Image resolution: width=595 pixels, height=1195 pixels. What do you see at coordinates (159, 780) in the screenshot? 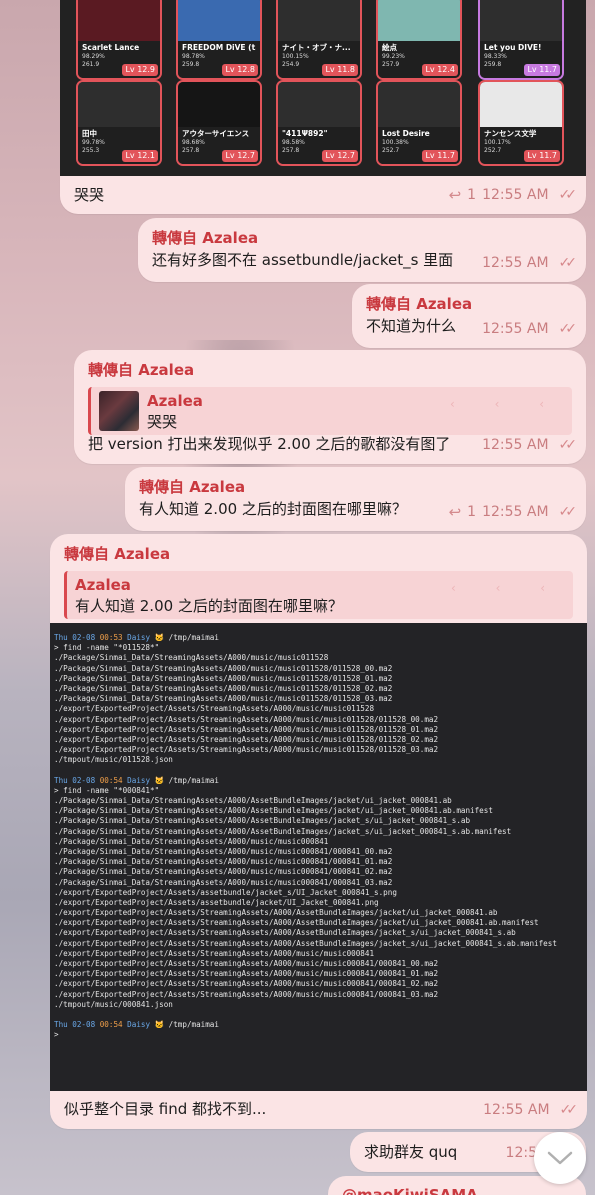
I see `cat-icon: 🐱` at bounding box center [159, 780].